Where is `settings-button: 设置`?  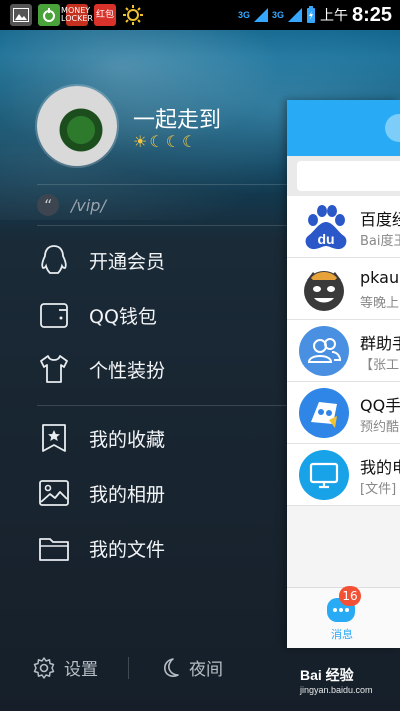
settings-button: 设置 is located at coordinates (65, 667).